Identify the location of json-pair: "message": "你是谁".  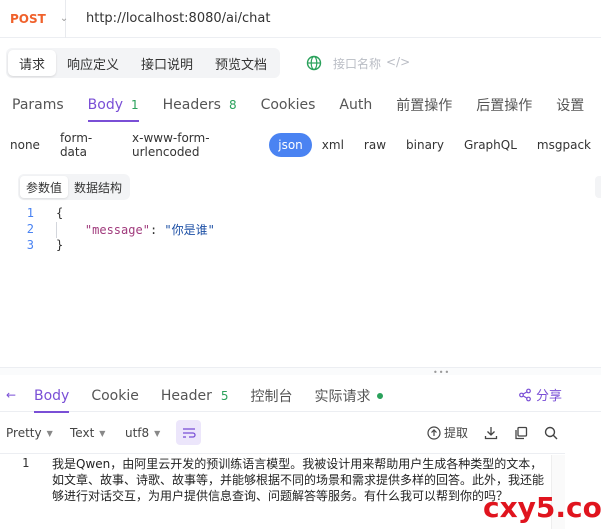
(135, 229).